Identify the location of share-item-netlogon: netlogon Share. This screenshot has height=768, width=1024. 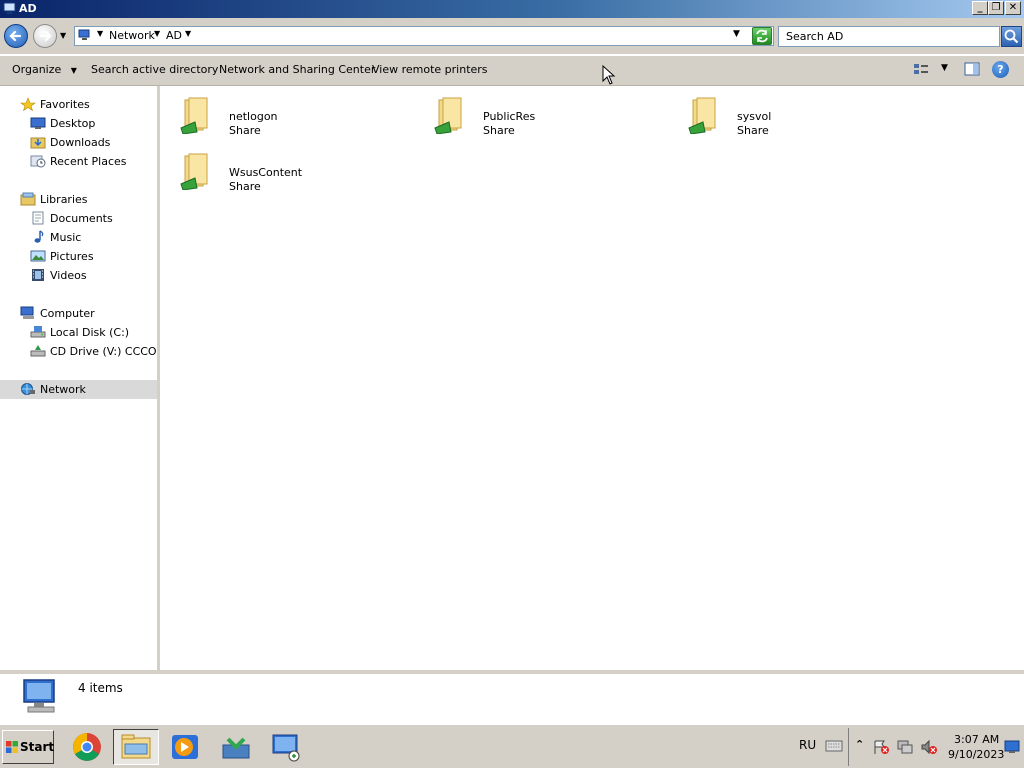
(280, 118).